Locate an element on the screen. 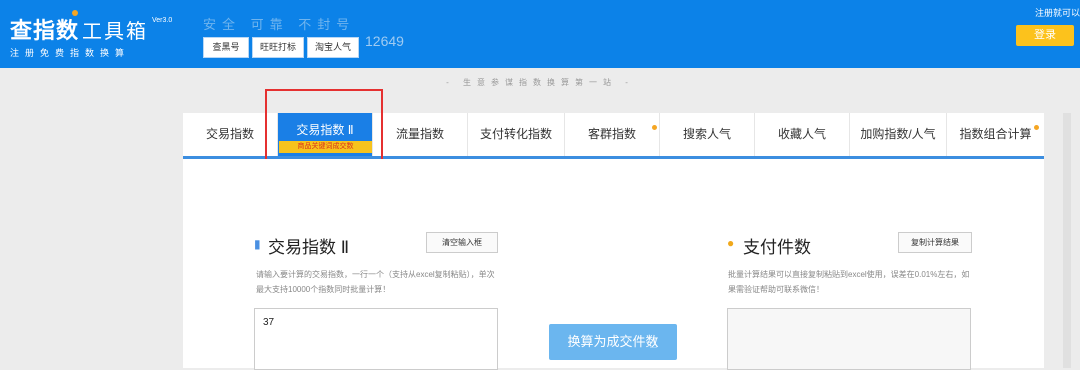 This screenshot has width=1080, height=370. check-black-account-button: 查黑号 is located at coordinates (226, 47).